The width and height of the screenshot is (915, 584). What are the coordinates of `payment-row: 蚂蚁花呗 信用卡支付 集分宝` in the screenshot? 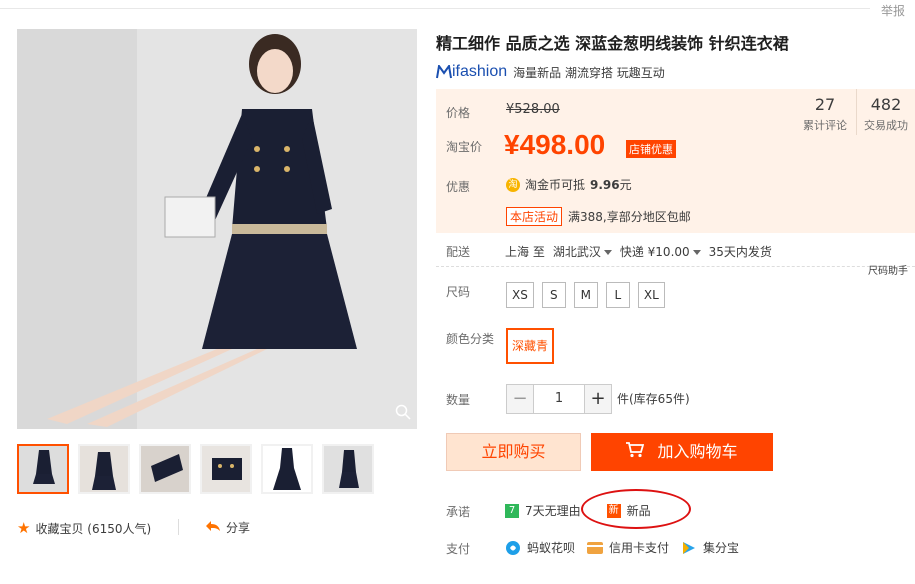 It's located at (622, 547).